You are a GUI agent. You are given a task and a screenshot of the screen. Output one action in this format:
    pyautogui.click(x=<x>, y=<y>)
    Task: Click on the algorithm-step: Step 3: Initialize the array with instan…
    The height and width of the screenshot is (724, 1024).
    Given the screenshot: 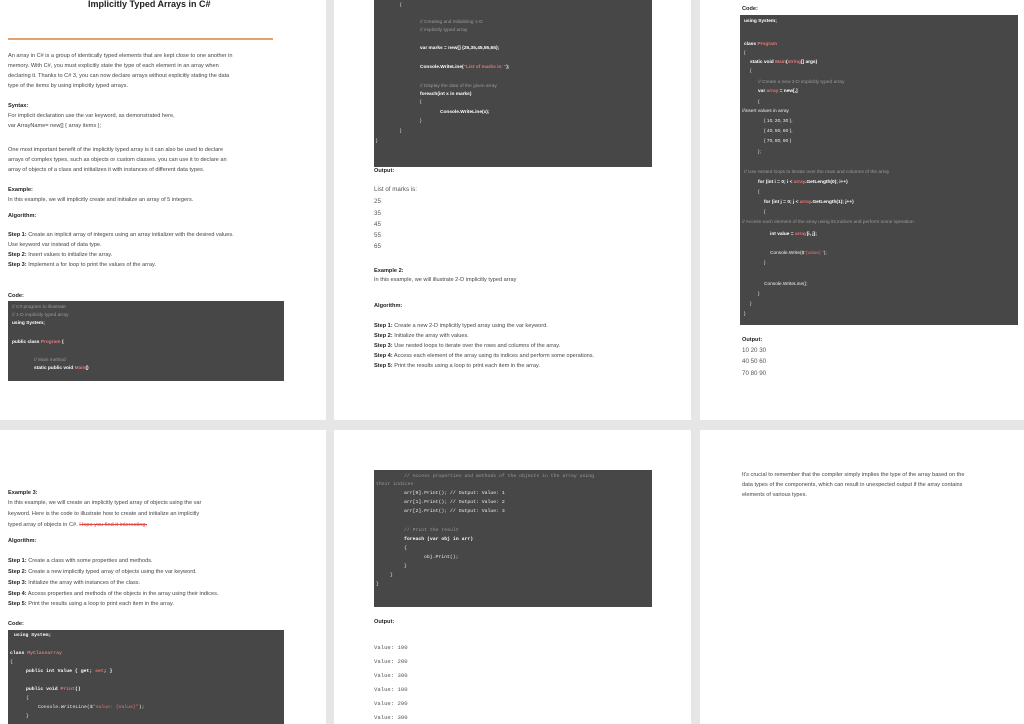 What is the action you would take?
    pyautogui.click(x=74, y=583)
    